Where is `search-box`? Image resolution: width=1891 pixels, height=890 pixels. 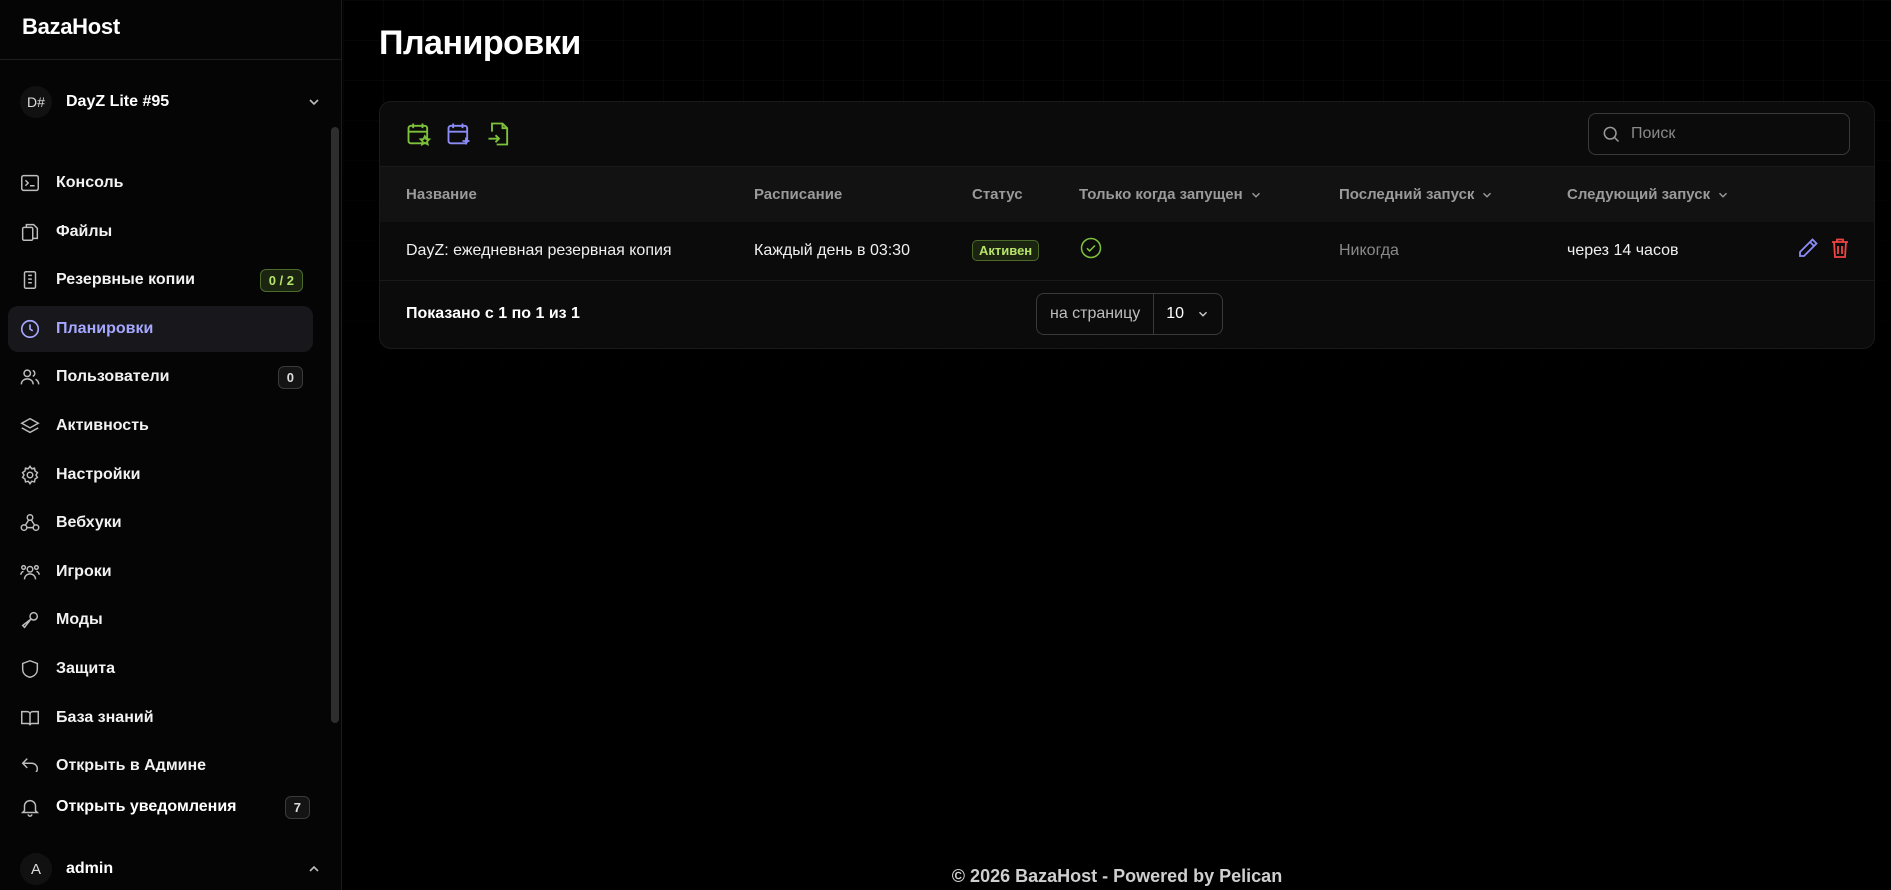 search-box is located at coordinates (1719, 134).